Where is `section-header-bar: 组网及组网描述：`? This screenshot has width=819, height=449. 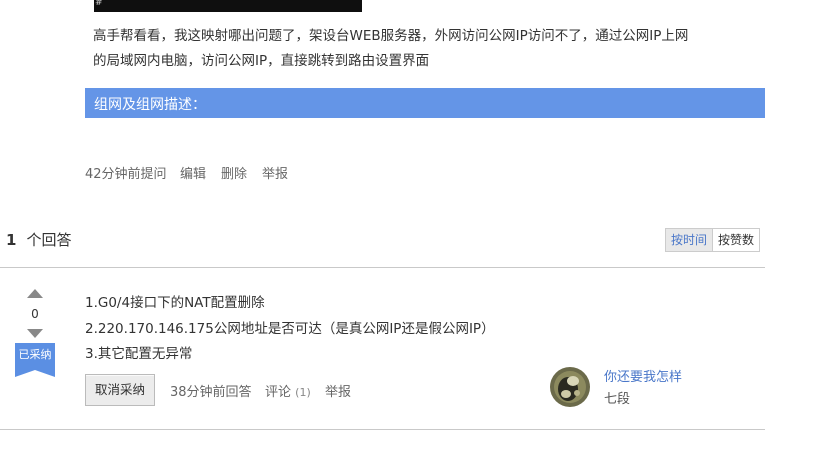 section-header-bar: 组网及组网描述： is located at coordinates (425, 103).